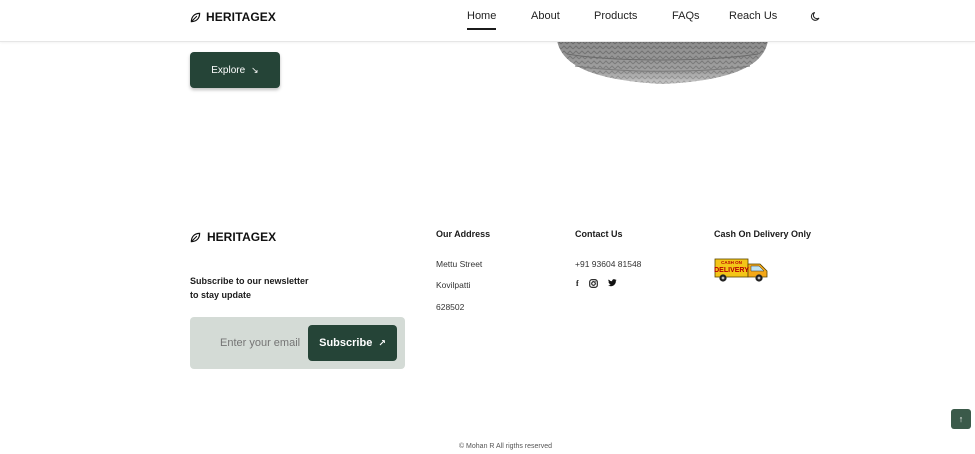 The image size is (975, 454). What do you see at coordinates (731, 270) in the screenshot?
I see `truck-badge-bottom: DELIVERY` at bounding box center [731, 270].